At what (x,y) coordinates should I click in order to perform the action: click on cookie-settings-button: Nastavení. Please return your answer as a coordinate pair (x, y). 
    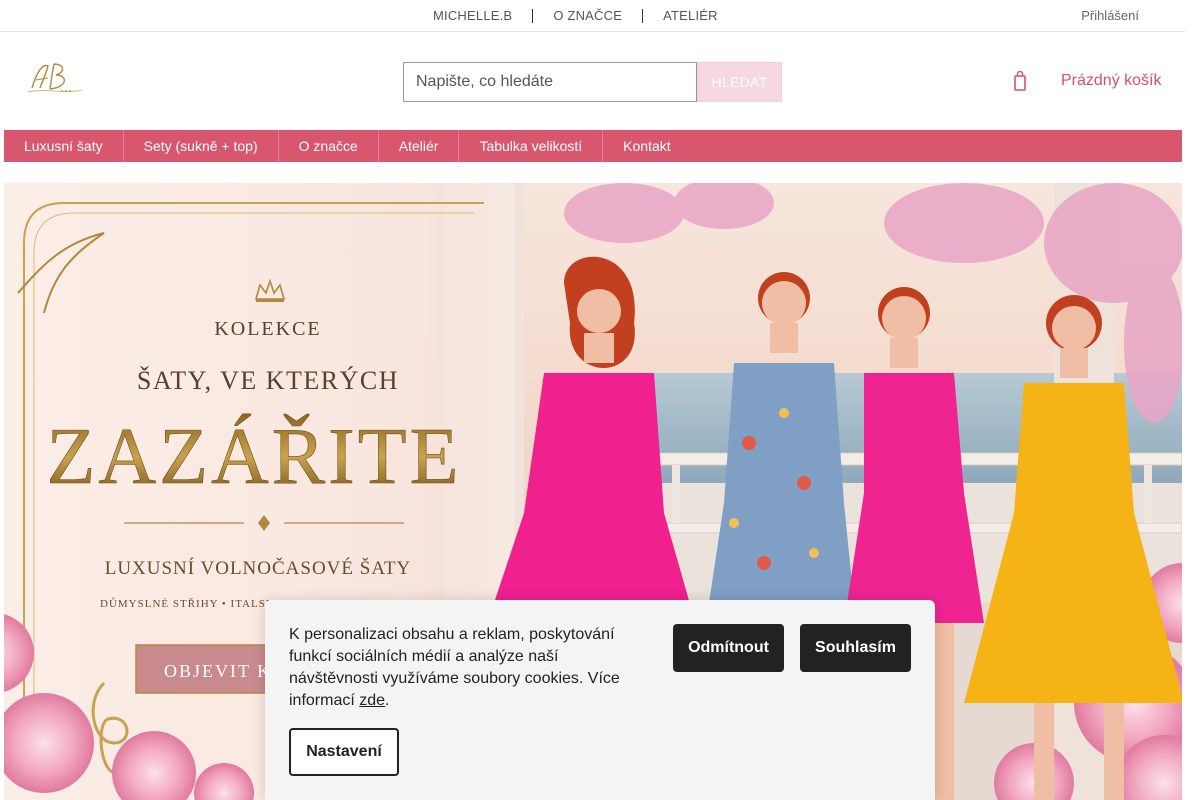
    Looking at the image, I should click on (344, 752).